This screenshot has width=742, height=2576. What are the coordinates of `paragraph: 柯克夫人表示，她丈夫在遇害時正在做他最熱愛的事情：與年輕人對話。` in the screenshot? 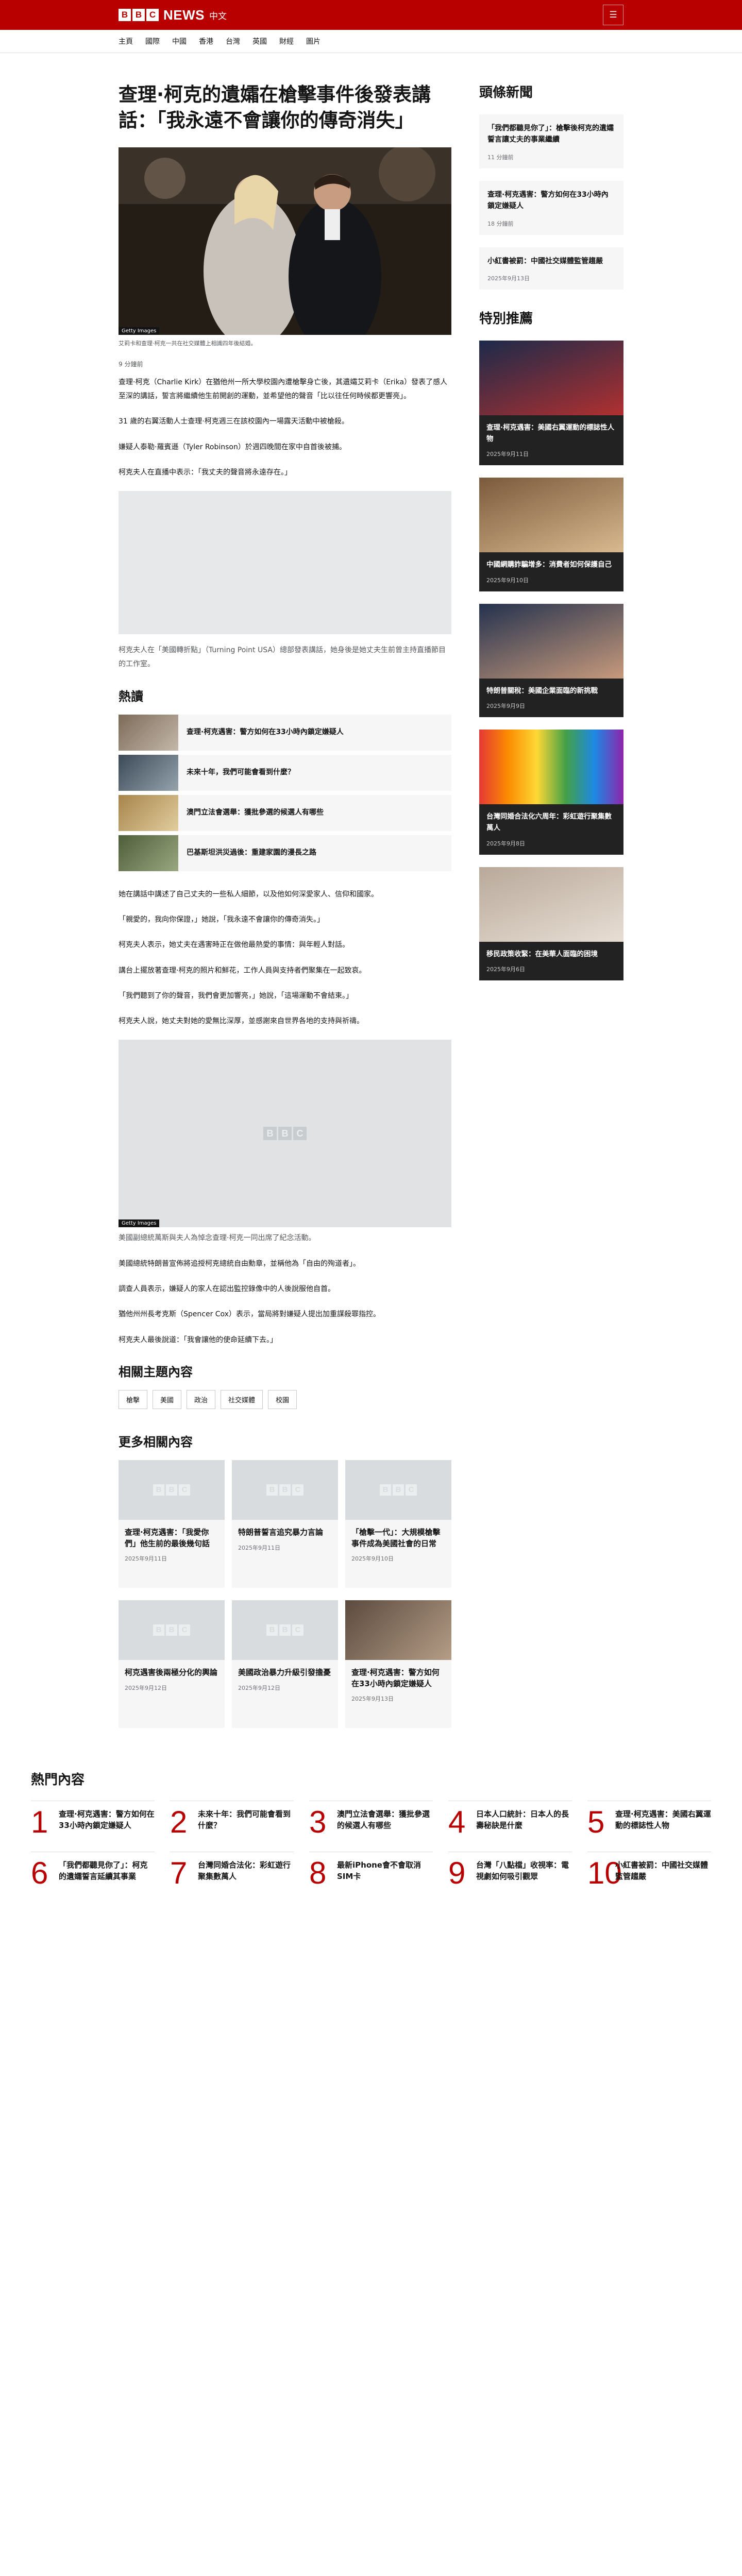 It's located at (234, 946).